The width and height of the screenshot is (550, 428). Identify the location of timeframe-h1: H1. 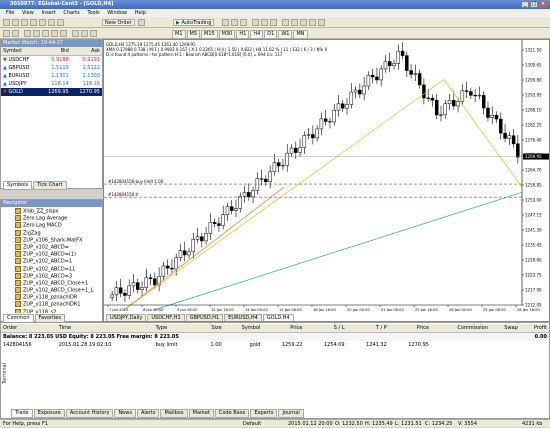
(243, 34).